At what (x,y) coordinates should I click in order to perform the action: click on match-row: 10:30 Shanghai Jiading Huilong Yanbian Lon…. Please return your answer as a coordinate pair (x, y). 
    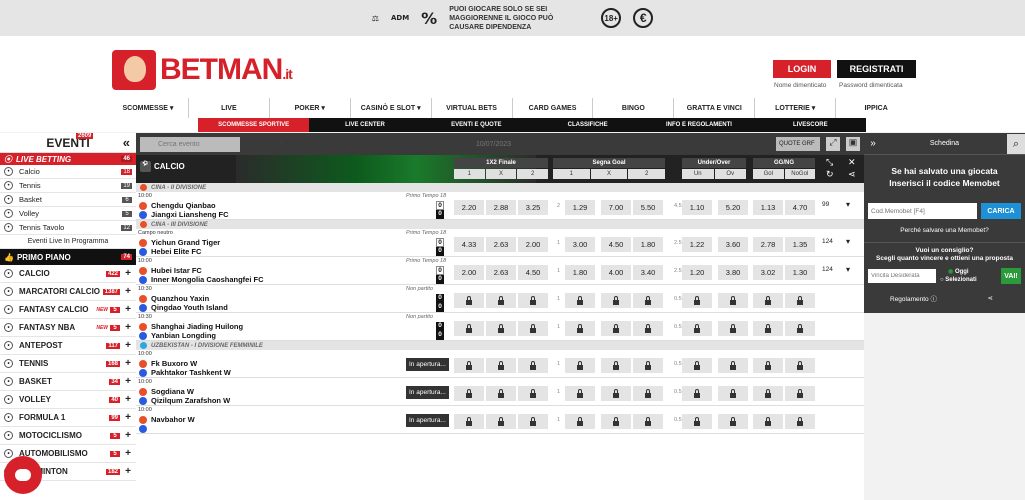
    Looking at the image, I should click on (500, 327).